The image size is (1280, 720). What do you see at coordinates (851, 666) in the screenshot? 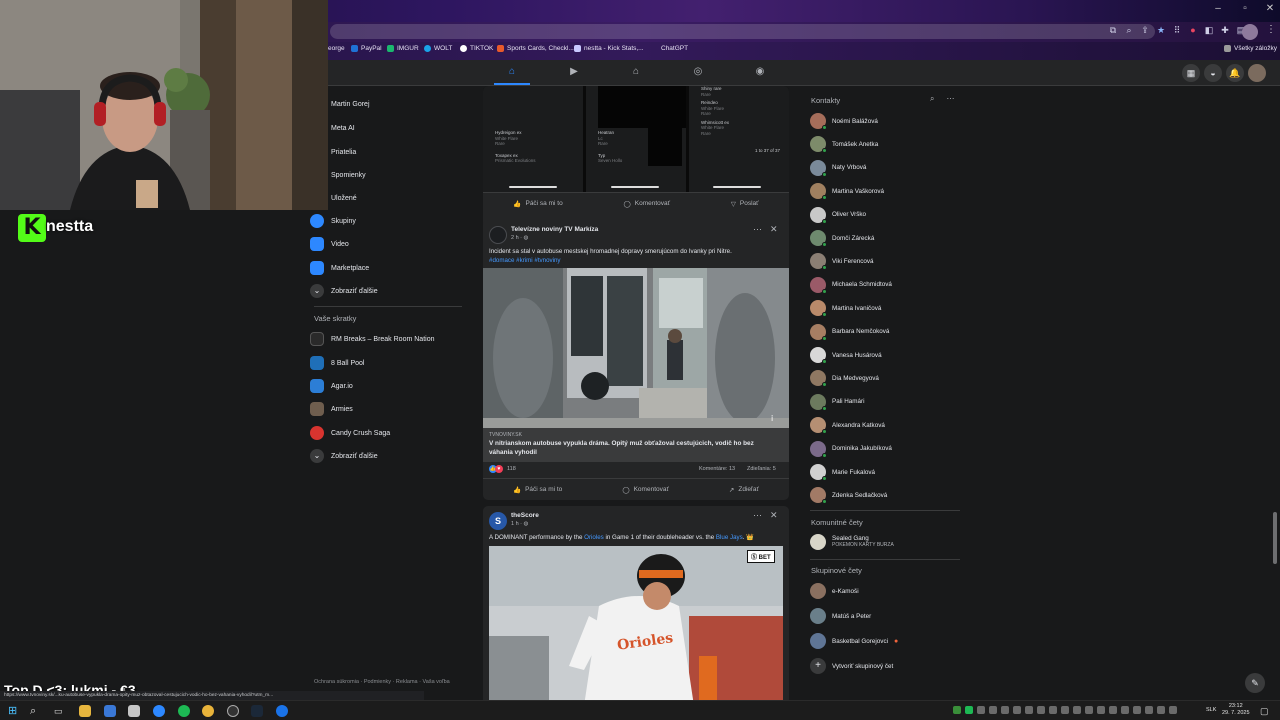
I see `create-group-chat: + Vytvoriť skupinový čet` at bounding box center [851, 666].